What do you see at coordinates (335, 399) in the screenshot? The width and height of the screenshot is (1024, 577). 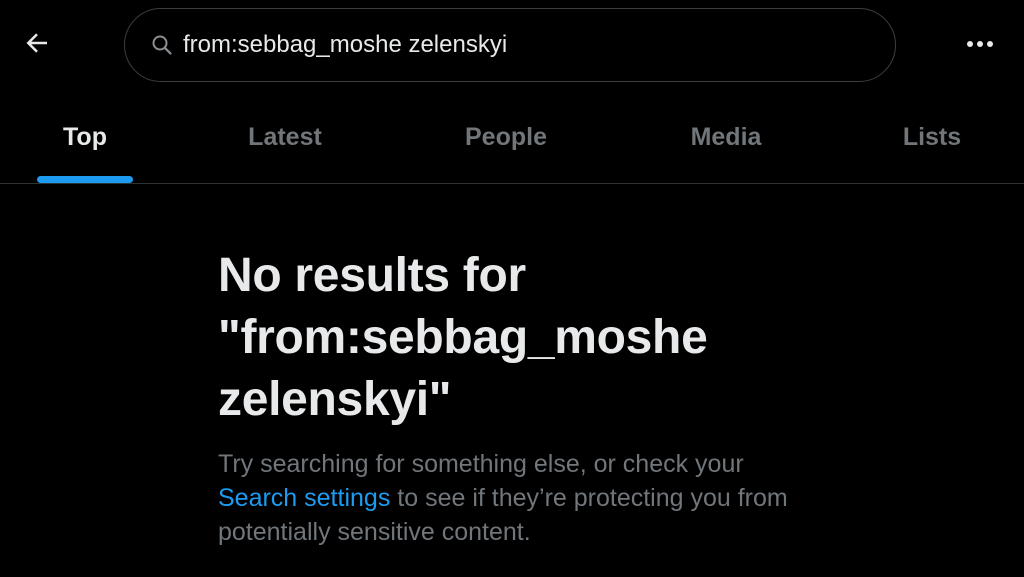 I see `title-line: zelenskyi"` at bounding box center [335, 399].